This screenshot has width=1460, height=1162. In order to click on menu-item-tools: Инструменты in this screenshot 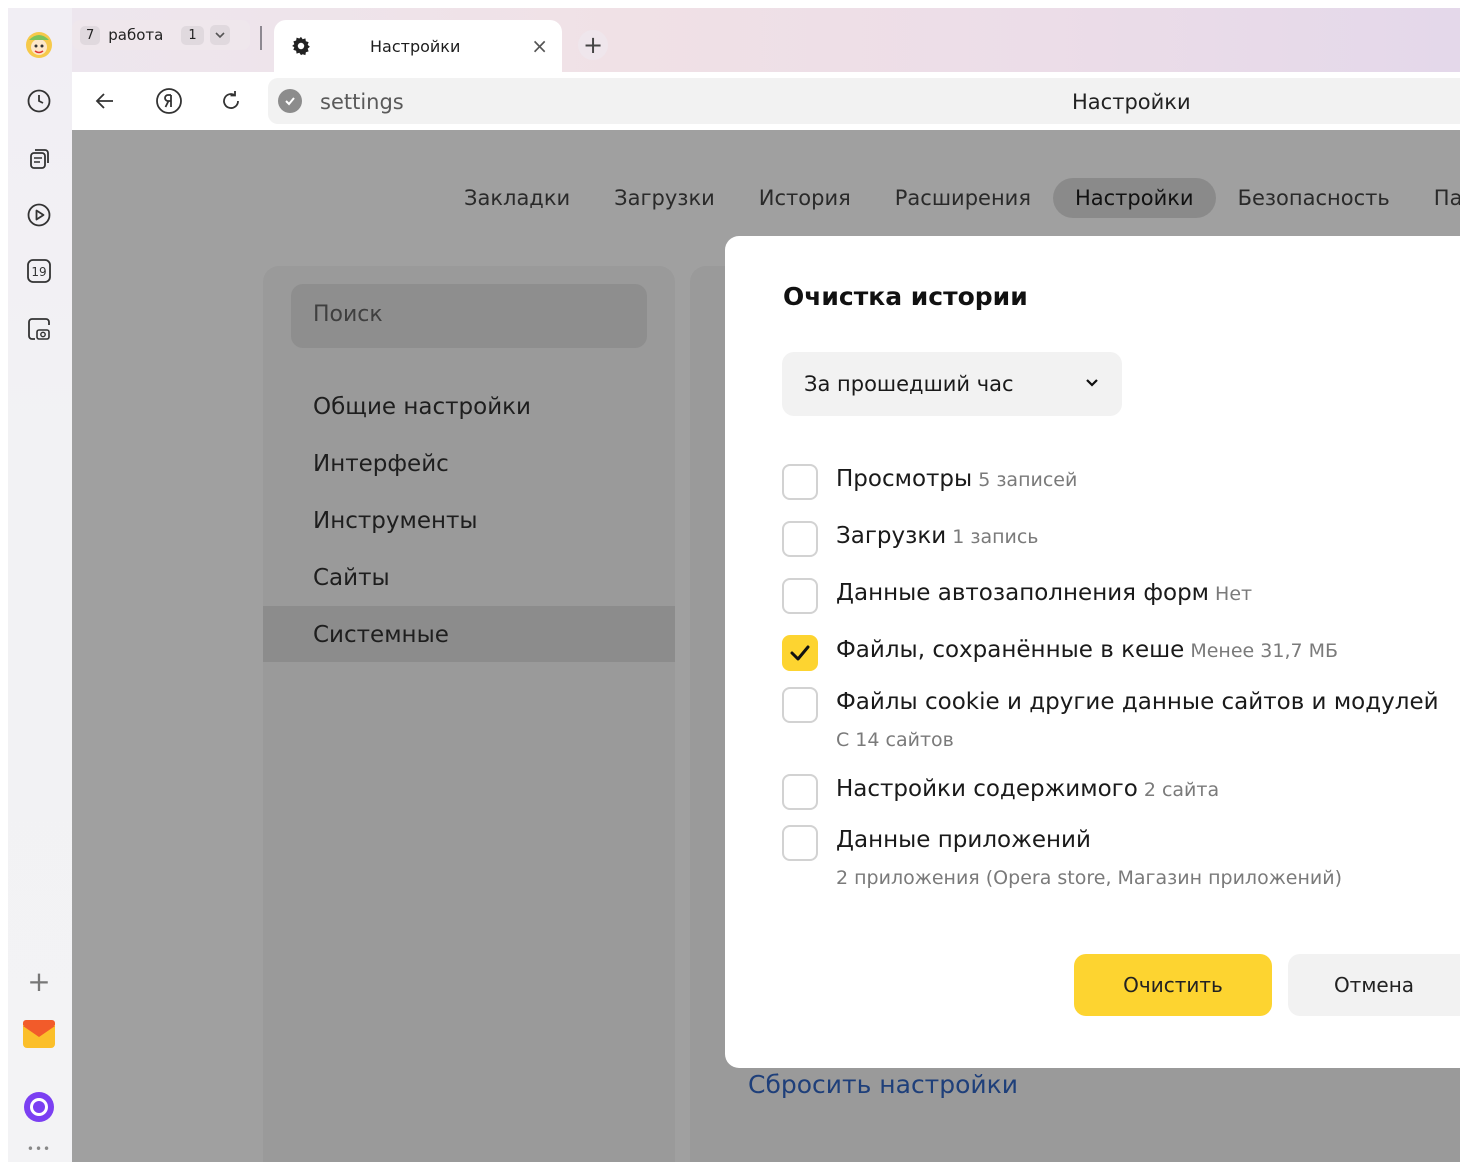, I will do `click(395, 521)`.